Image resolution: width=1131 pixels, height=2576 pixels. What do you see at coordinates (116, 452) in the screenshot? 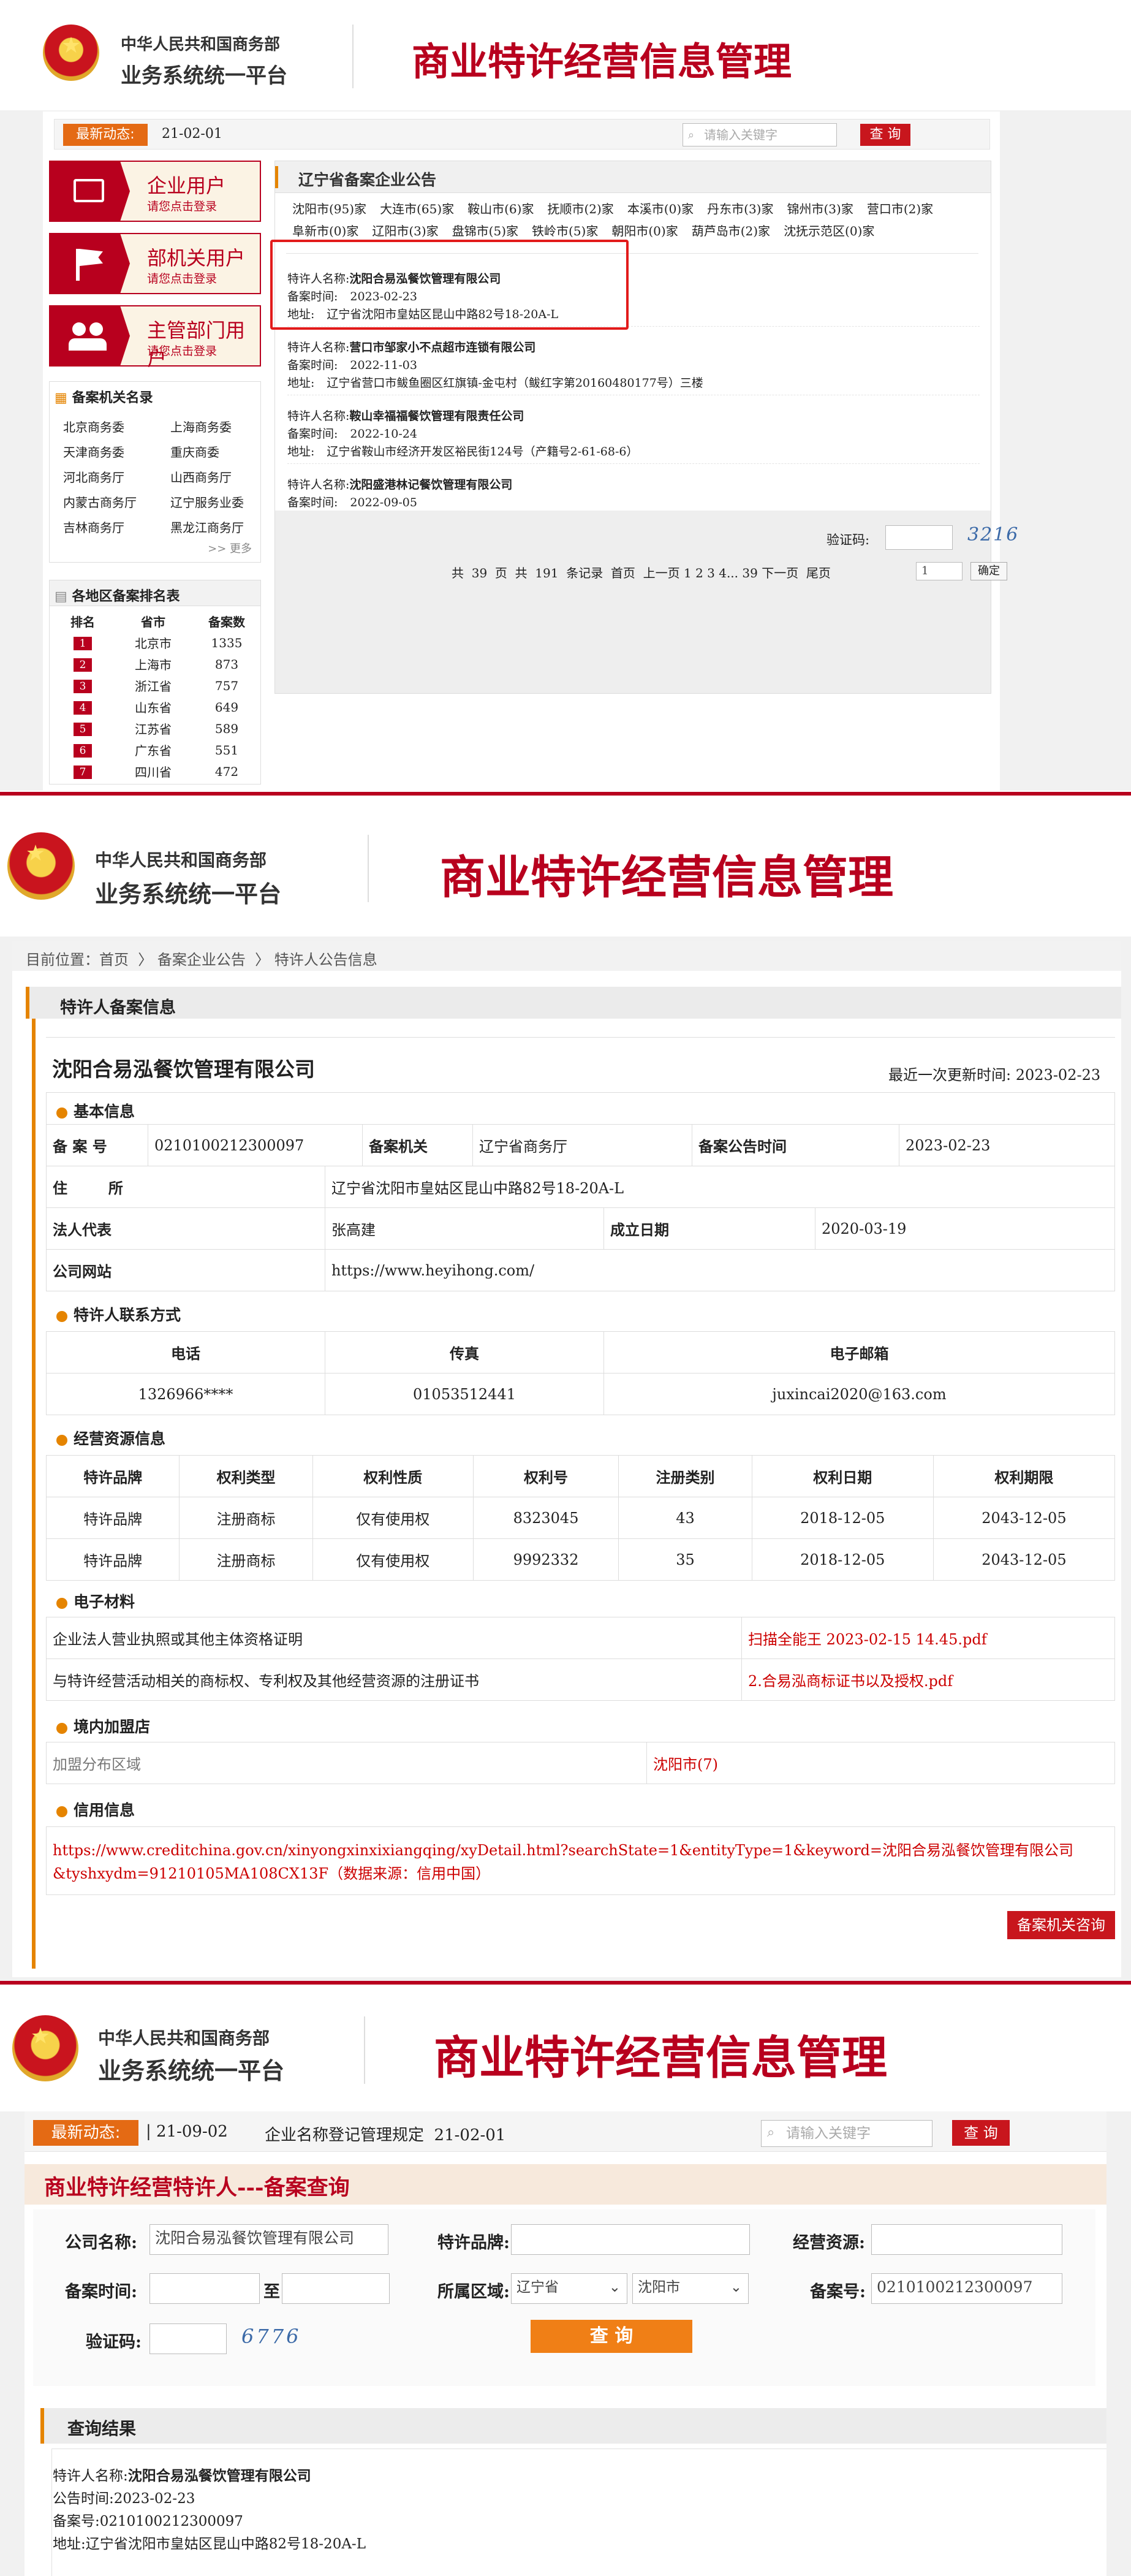
I see `org-link: 天津商务委` at bounding box center [116, 452].